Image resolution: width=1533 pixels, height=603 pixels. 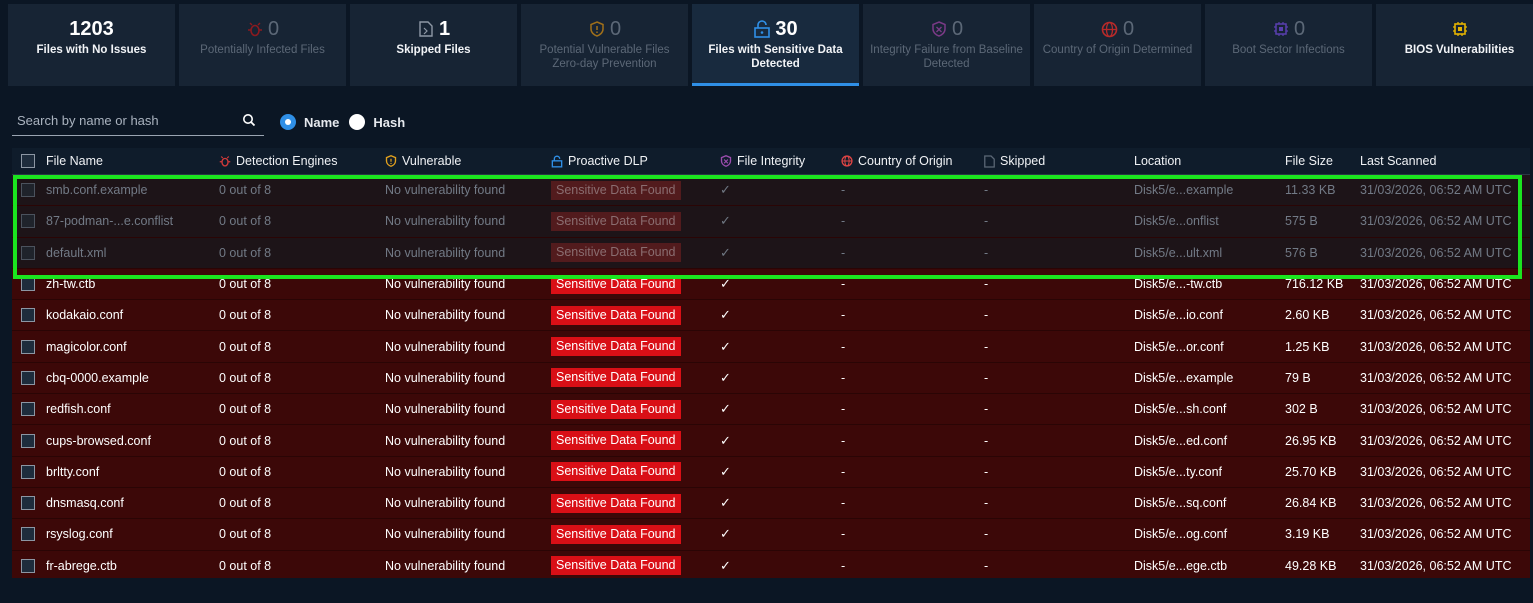 What do you see at coordinates (126, 409) in the screenshot?
I see `file-name: redfish.conf` at bounding box center [126, 409].